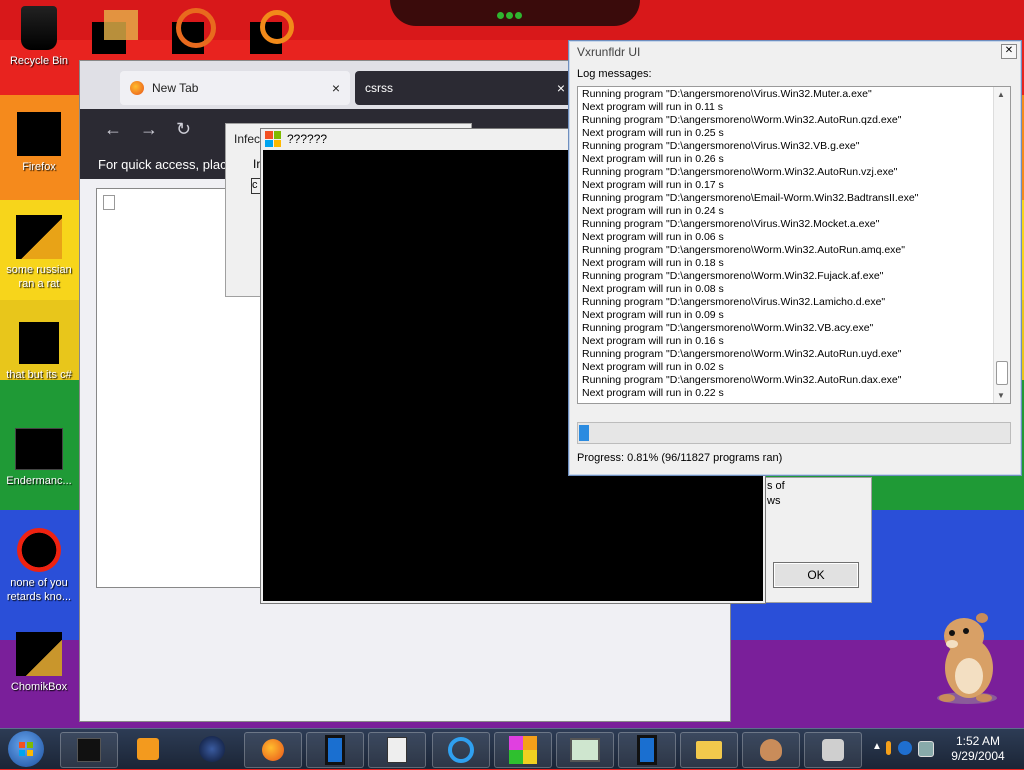  Describe the element at coordinates (926, 749) in the screenshot. I see `network-tray-icon` at that location.